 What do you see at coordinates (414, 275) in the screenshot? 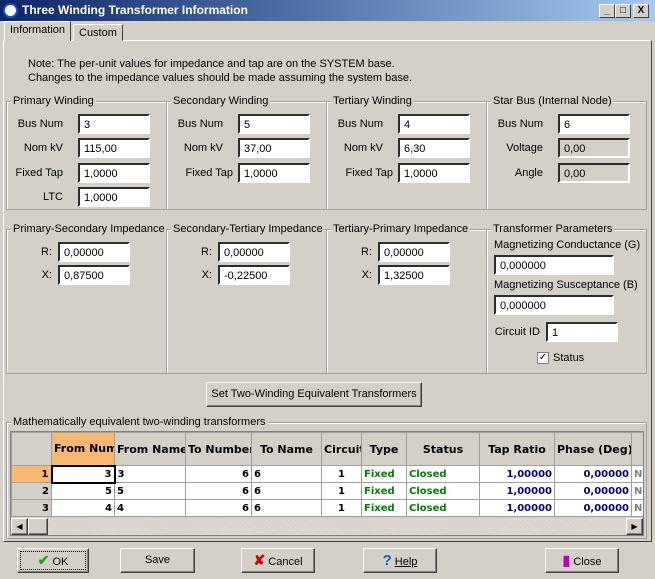
I see `tp-x-input: 1,32500` at bounding box center [414, 275].